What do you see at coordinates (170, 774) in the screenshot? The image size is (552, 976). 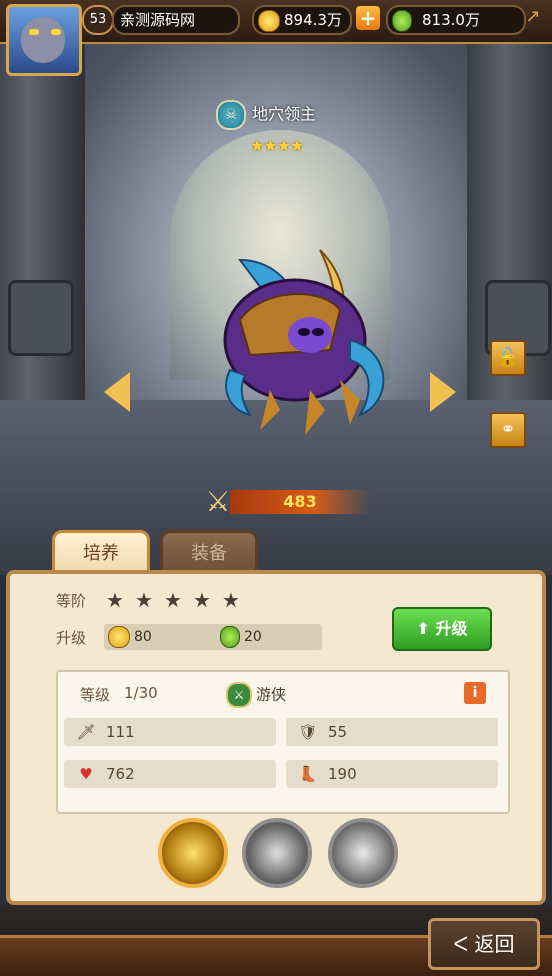 I see `stat-hp: ♥ 762` at bounding box center [170, 774].